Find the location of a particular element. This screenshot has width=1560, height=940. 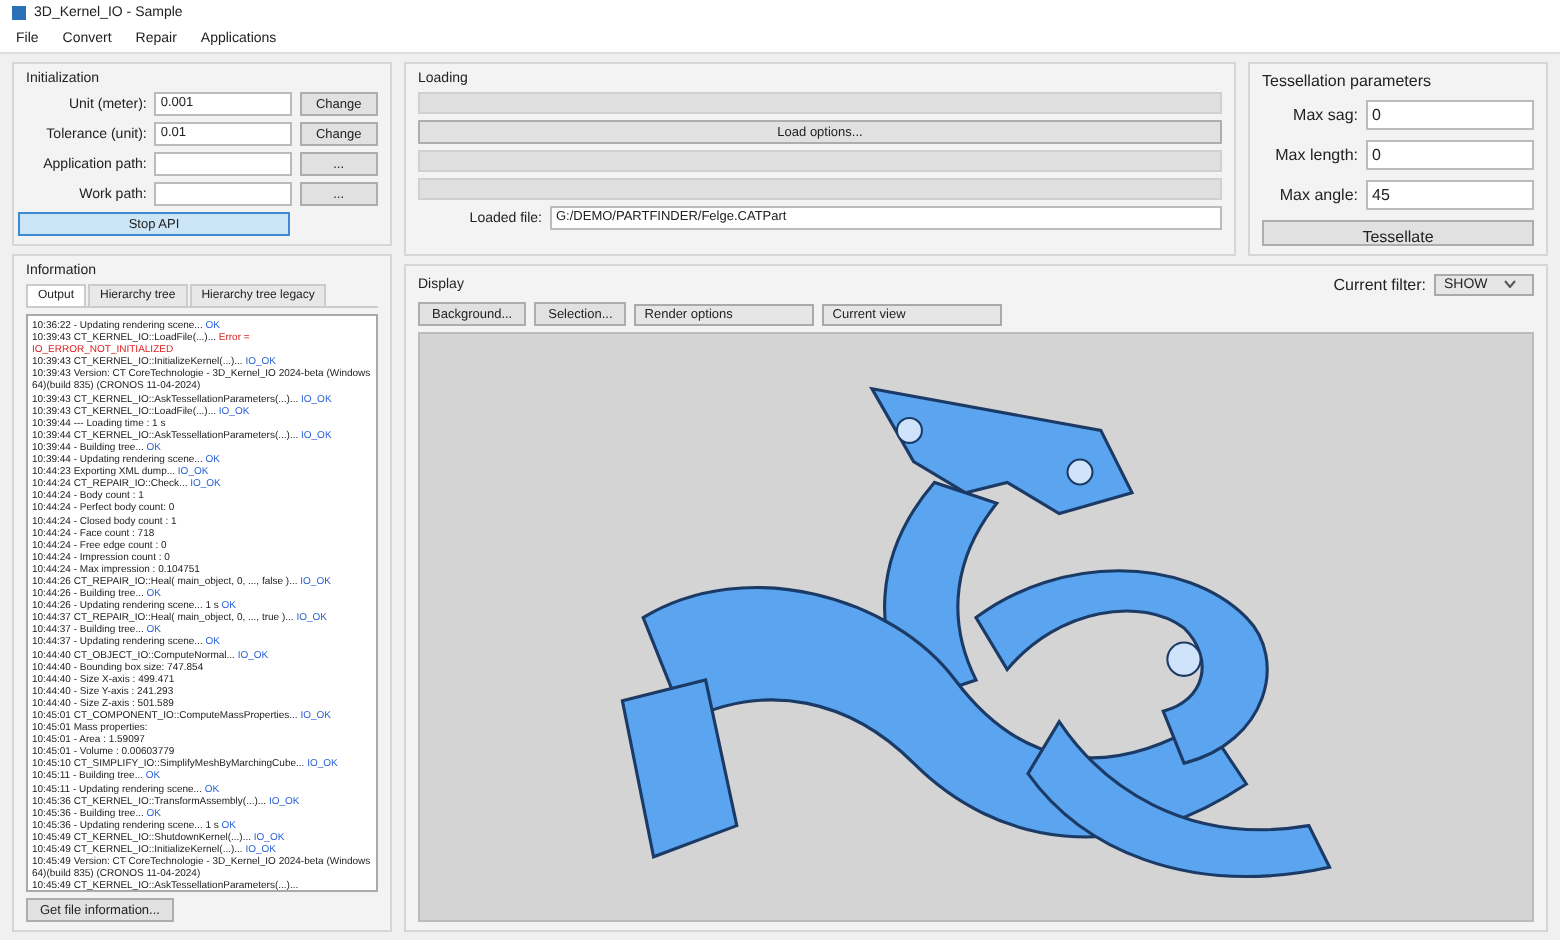

input-field: 45 is located at coordinates (1450, 195).